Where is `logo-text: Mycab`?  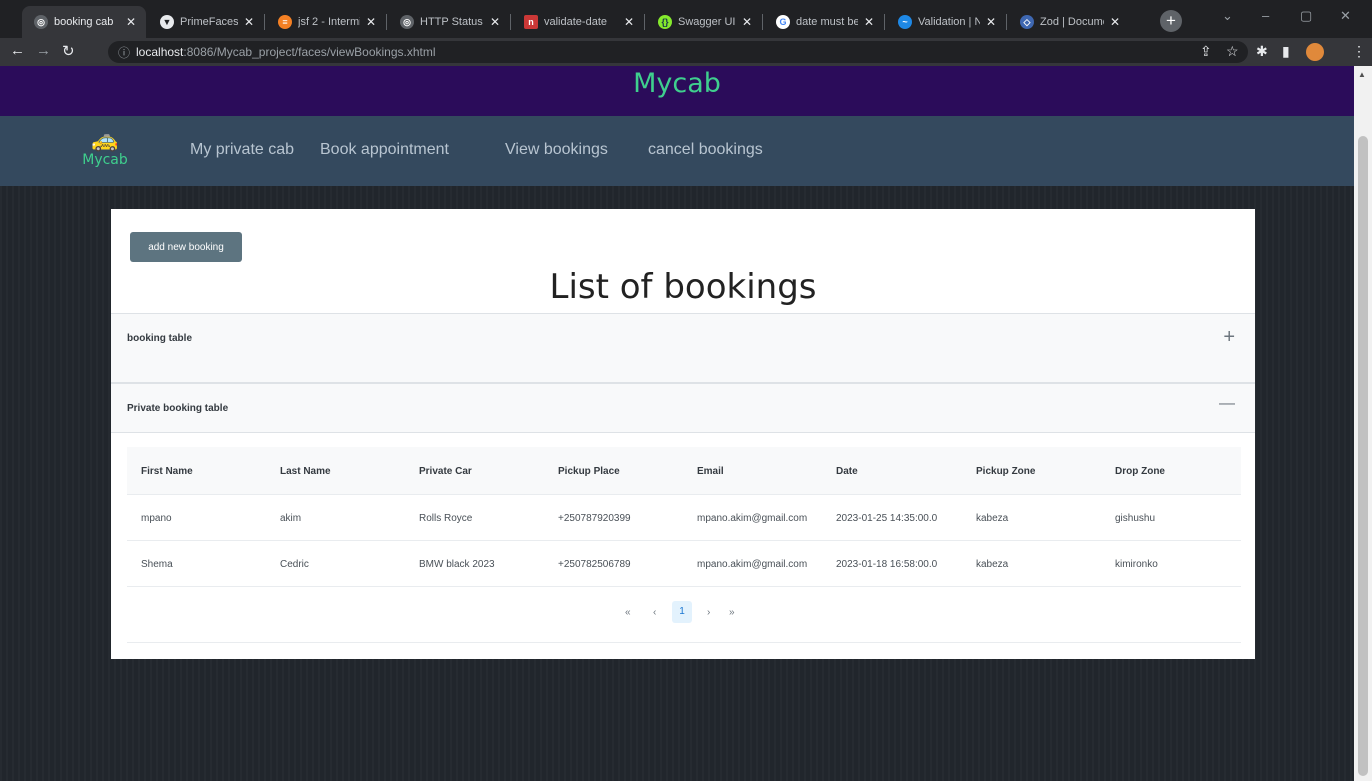 logo-text: Mycab is located at coordinates (105, 160).